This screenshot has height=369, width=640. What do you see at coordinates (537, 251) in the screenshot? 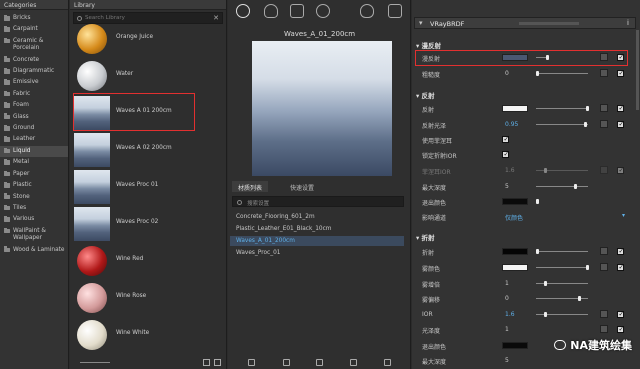
I see `refr-knob` at bounding box center [537, 251].